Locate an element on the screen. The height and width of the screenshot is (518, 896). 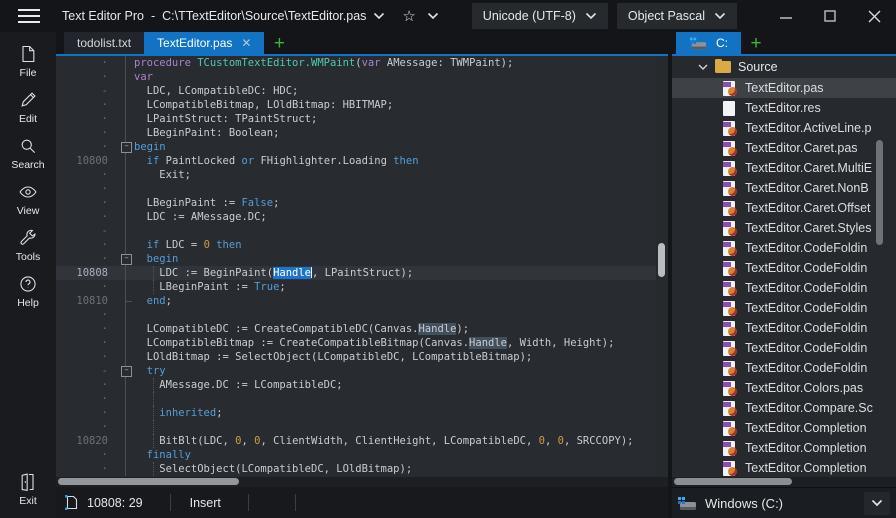
code-line: · LBeginPaint := True; is located at coordinates (356, 287).